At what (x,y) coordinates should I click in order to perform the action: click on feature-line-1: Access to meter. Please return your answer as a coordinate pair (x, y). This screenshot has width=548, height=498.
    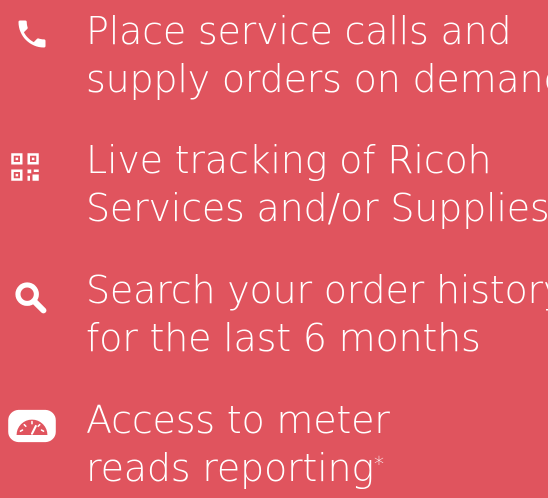
    Looking at the image, I should click on (238, 420).